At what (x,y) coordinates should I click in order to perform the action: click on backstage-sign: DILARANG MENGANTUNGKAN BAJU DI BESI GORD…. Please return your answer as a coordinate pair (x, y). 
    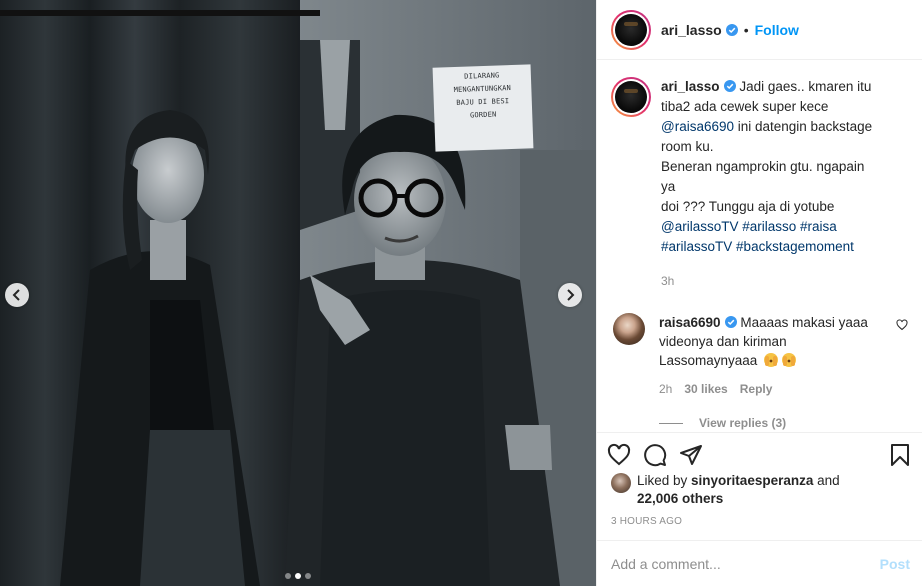
    Looking at the image, I should click on (483, 108).